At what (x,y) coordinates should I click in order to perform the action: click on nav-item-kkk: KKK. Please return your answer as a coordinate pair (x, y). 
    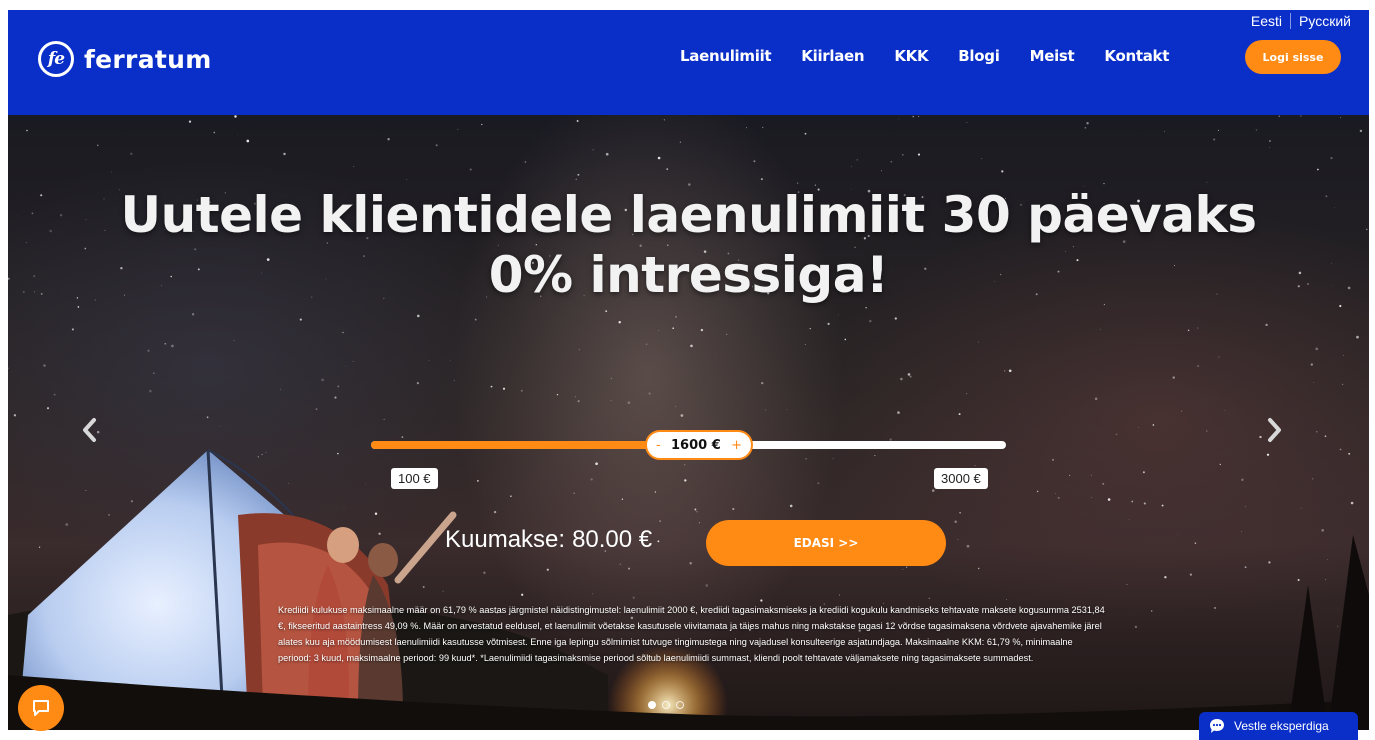
    Looking at the image, I should click on (911, 56).